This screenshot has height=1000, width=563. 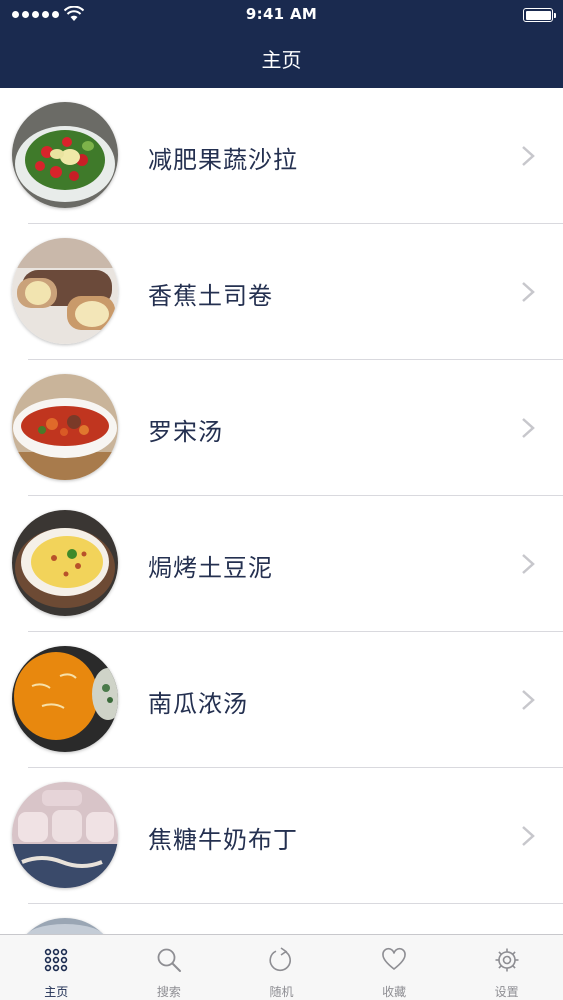 I want to click on refresh-icon, so click(x=280, y=959).